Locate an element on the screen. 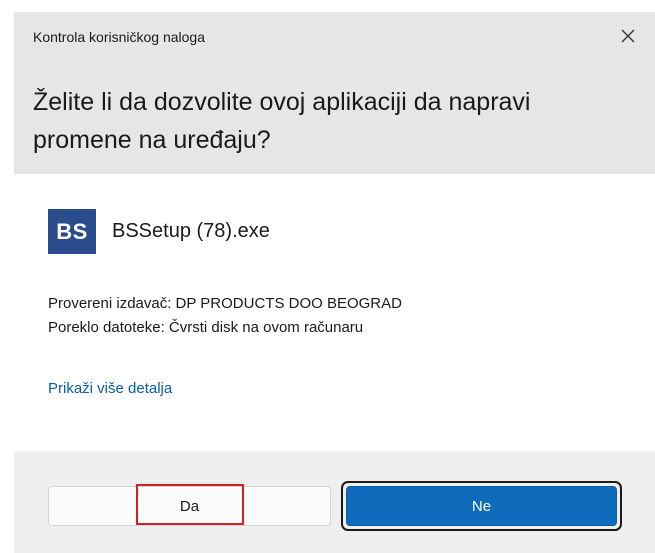 This screenshot has width=655, height=553. yes-button: Da is located at coordinates (189, 506).